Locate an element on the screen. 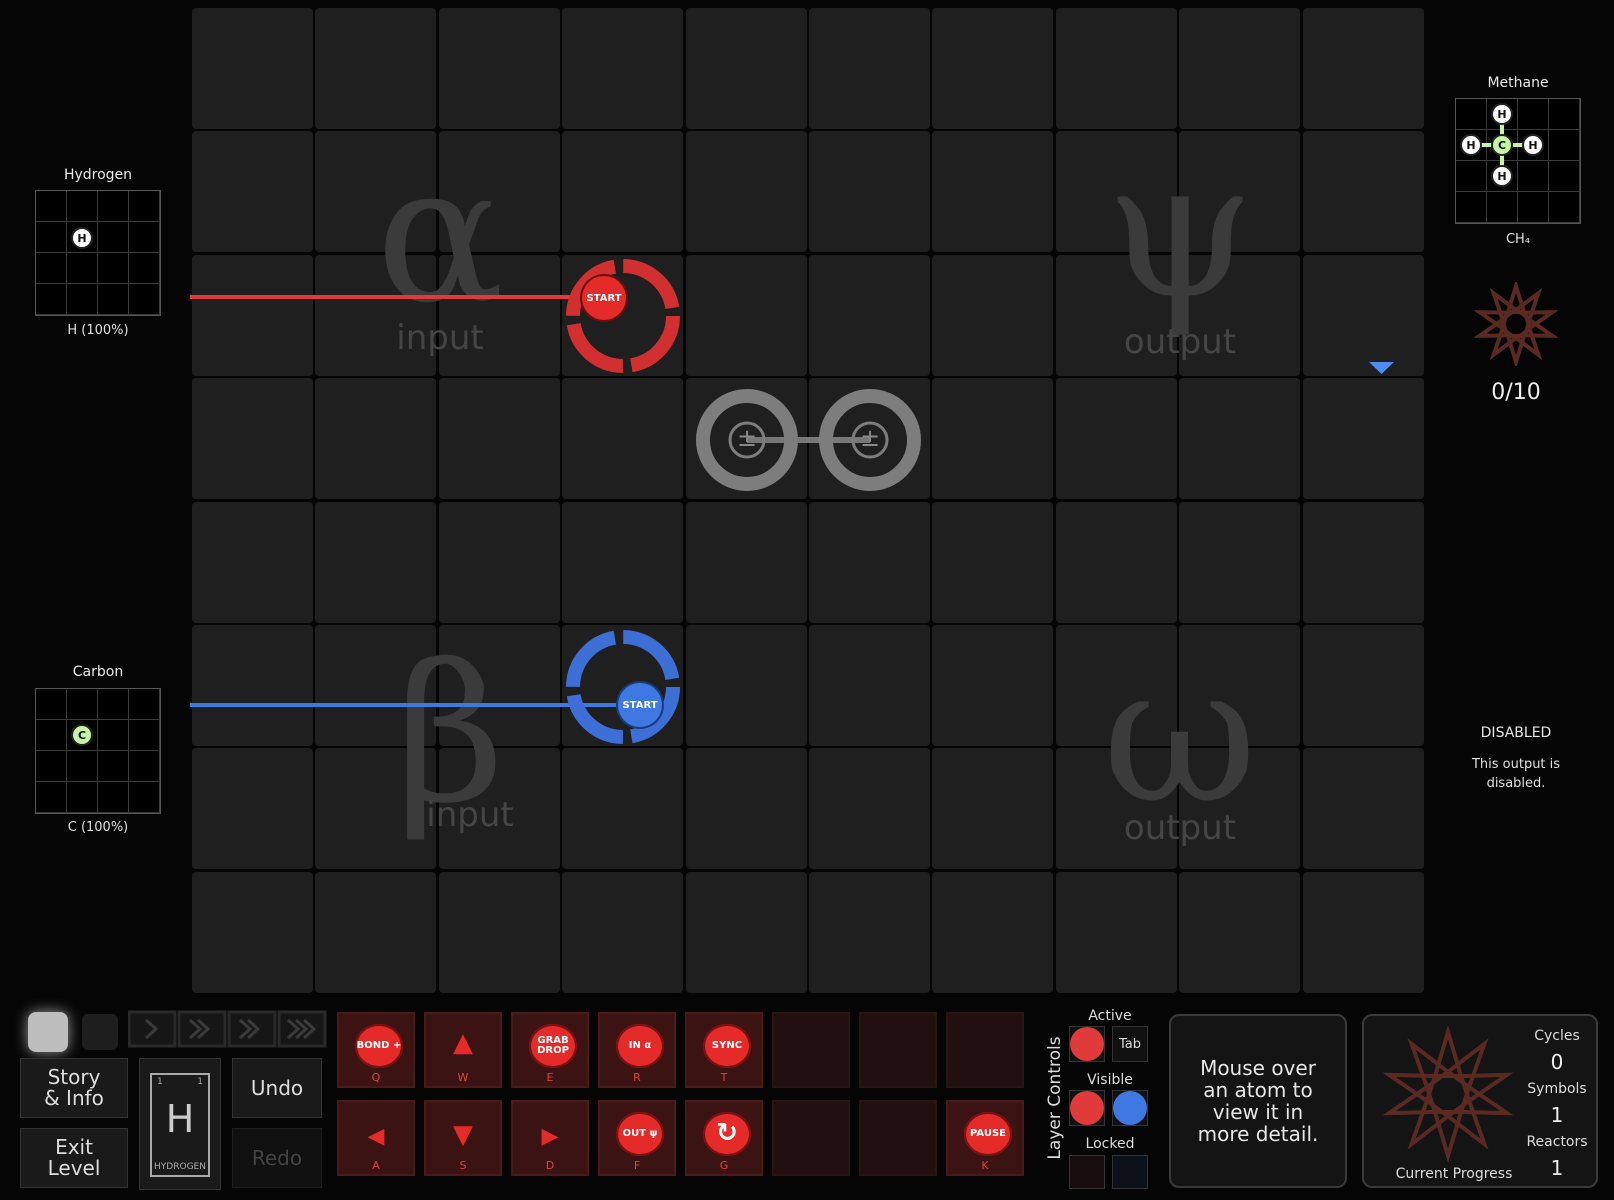  element-number-left: 1 is located at coordinates (160, 1082).